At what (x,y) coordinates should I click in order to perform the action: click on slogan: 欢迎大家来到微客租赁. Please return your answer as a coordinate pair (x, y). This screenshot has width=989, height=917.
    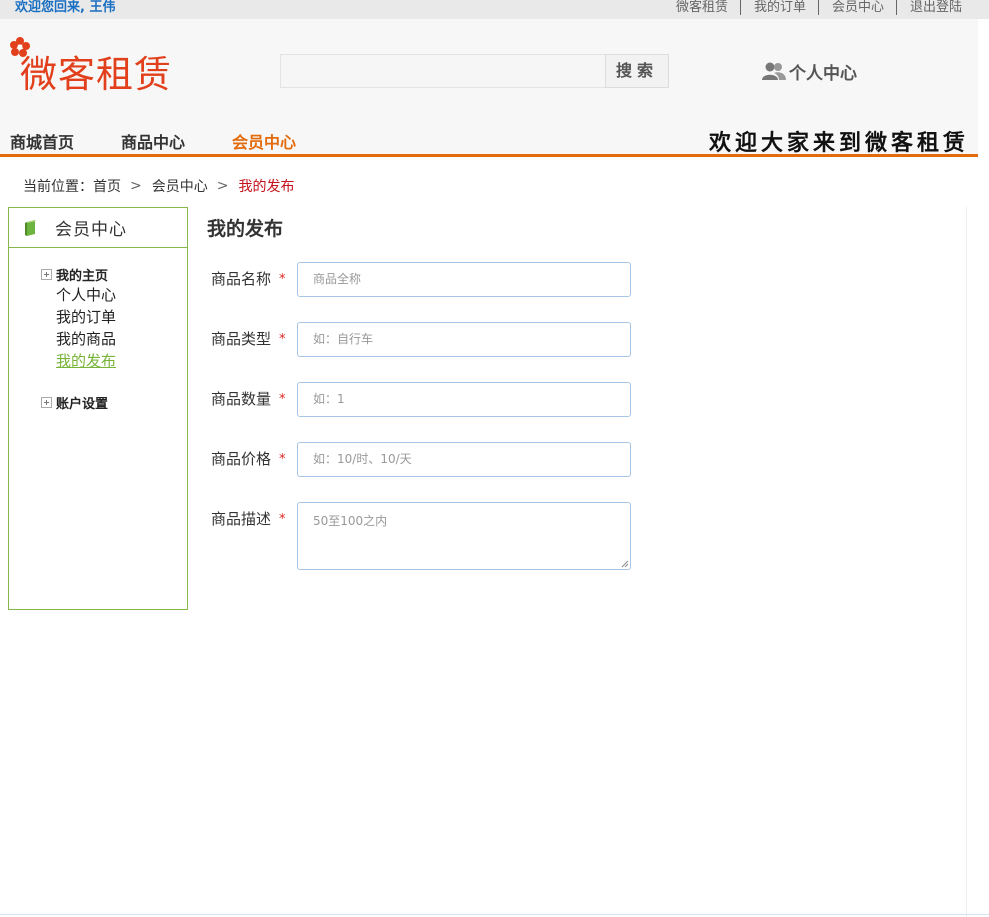
    Looking at the image, I should click on (838, 143).